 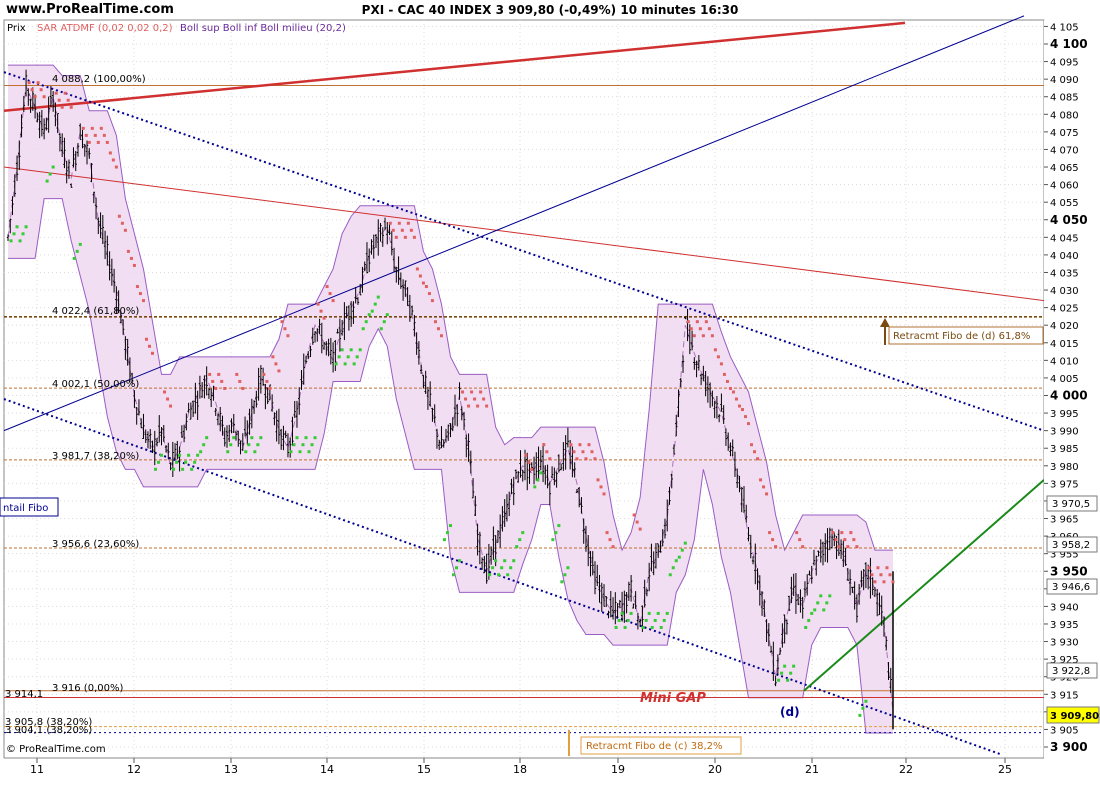 What do you see at coordinates (1064, 520) in the screenshot?
I see `y-tick-label: 3 965` at bounding box center [1064, 520].